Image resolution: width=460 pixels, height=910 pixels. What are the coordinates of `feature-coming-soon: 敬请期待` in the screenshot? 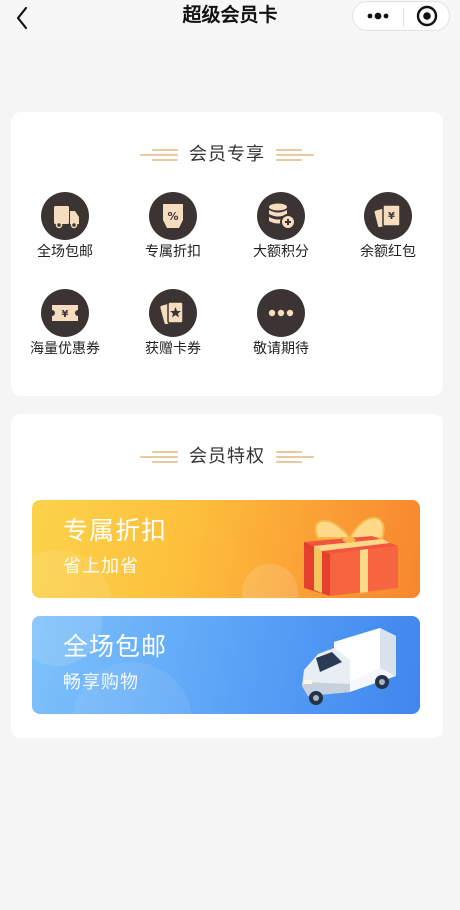 It's located at (281, 329).